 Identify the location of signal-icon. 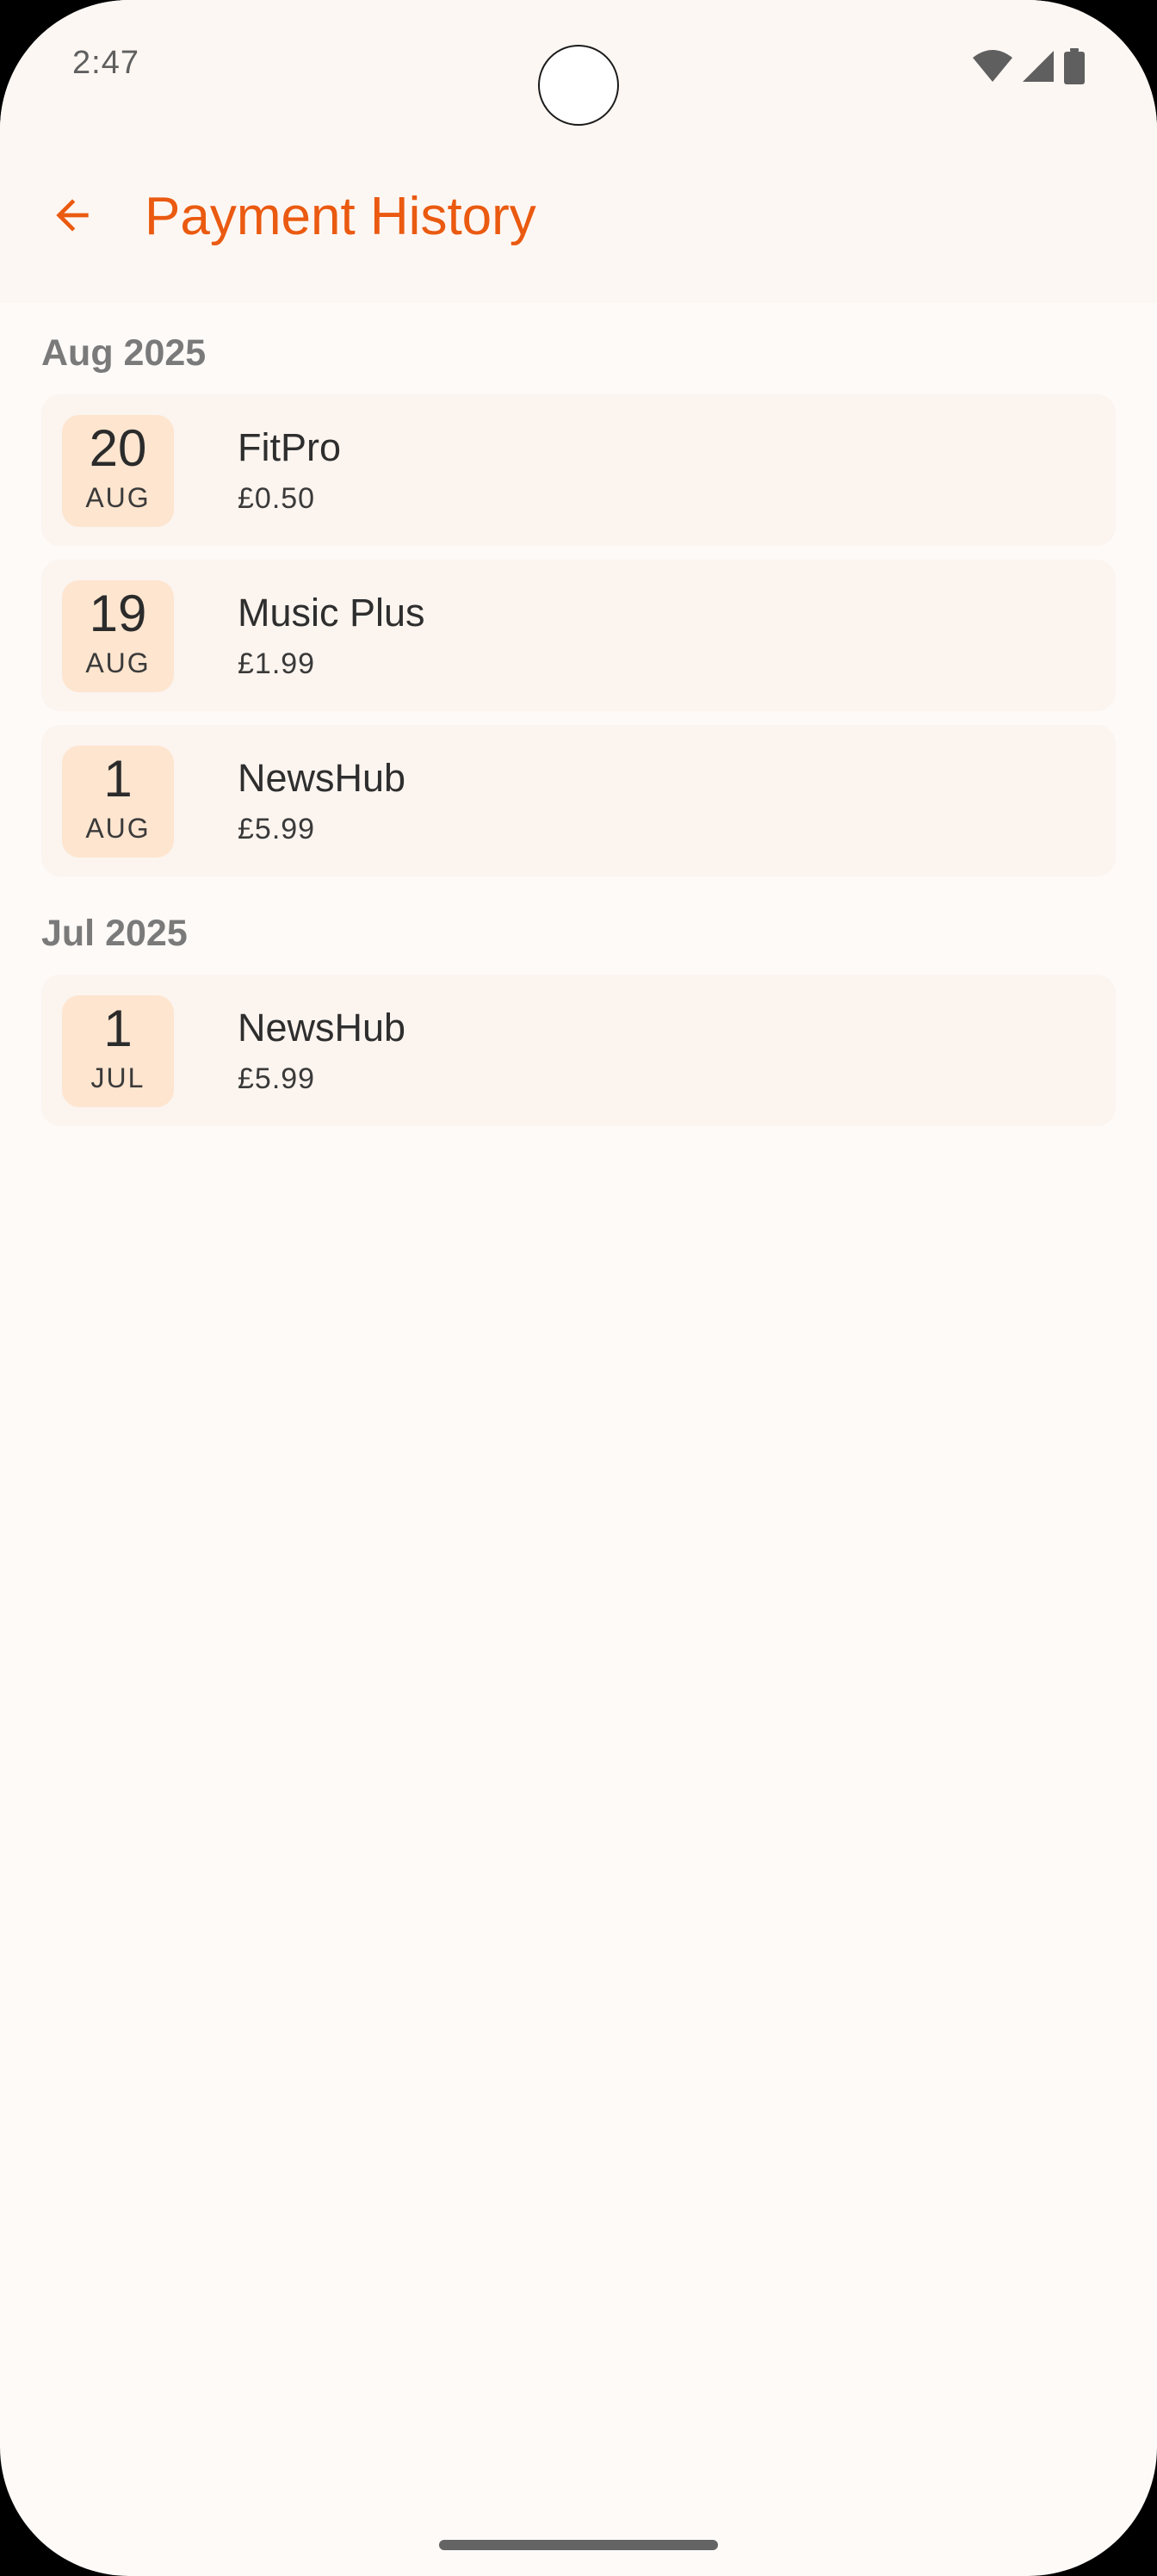
(1038, 66).